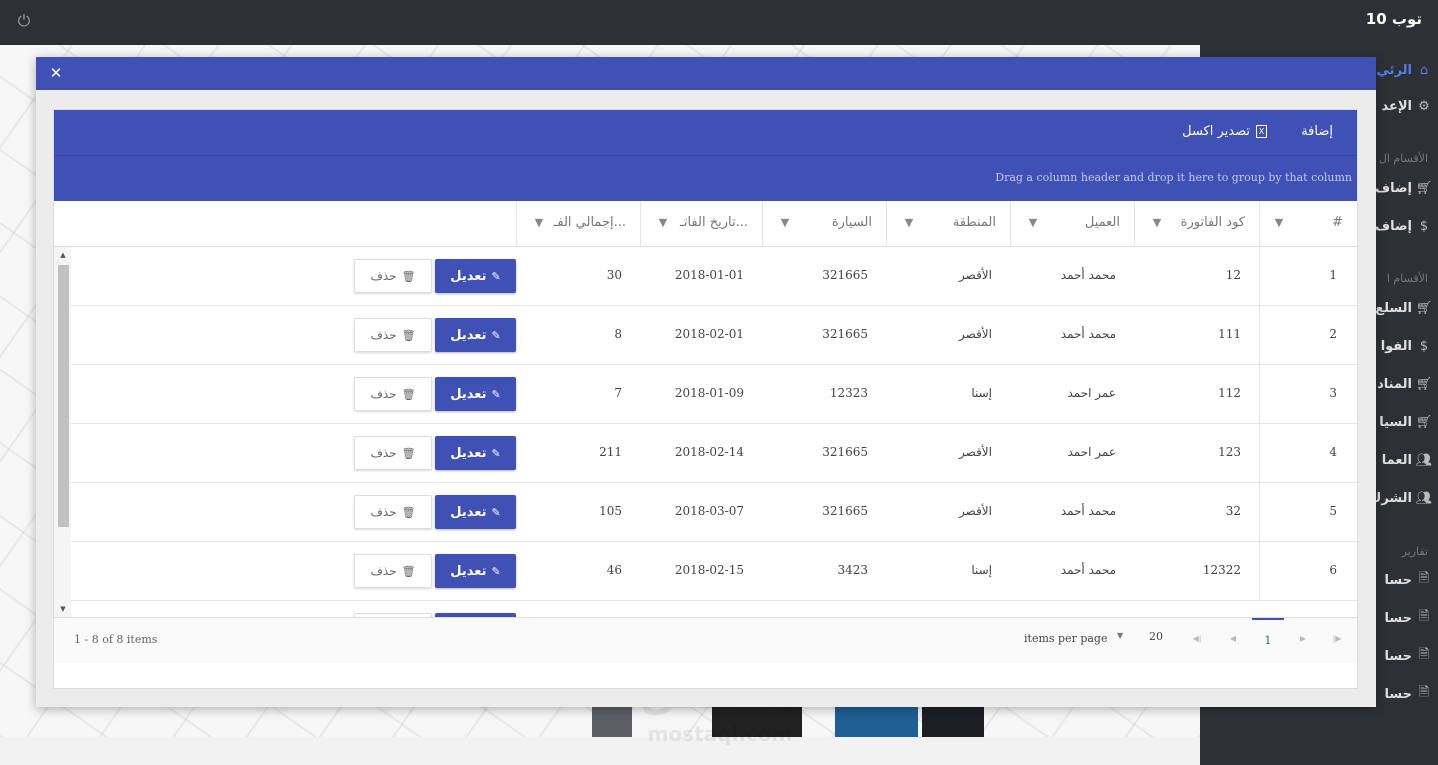  I want to click on export-excel-button: X تصدير اكسل, so click(1224, 131).